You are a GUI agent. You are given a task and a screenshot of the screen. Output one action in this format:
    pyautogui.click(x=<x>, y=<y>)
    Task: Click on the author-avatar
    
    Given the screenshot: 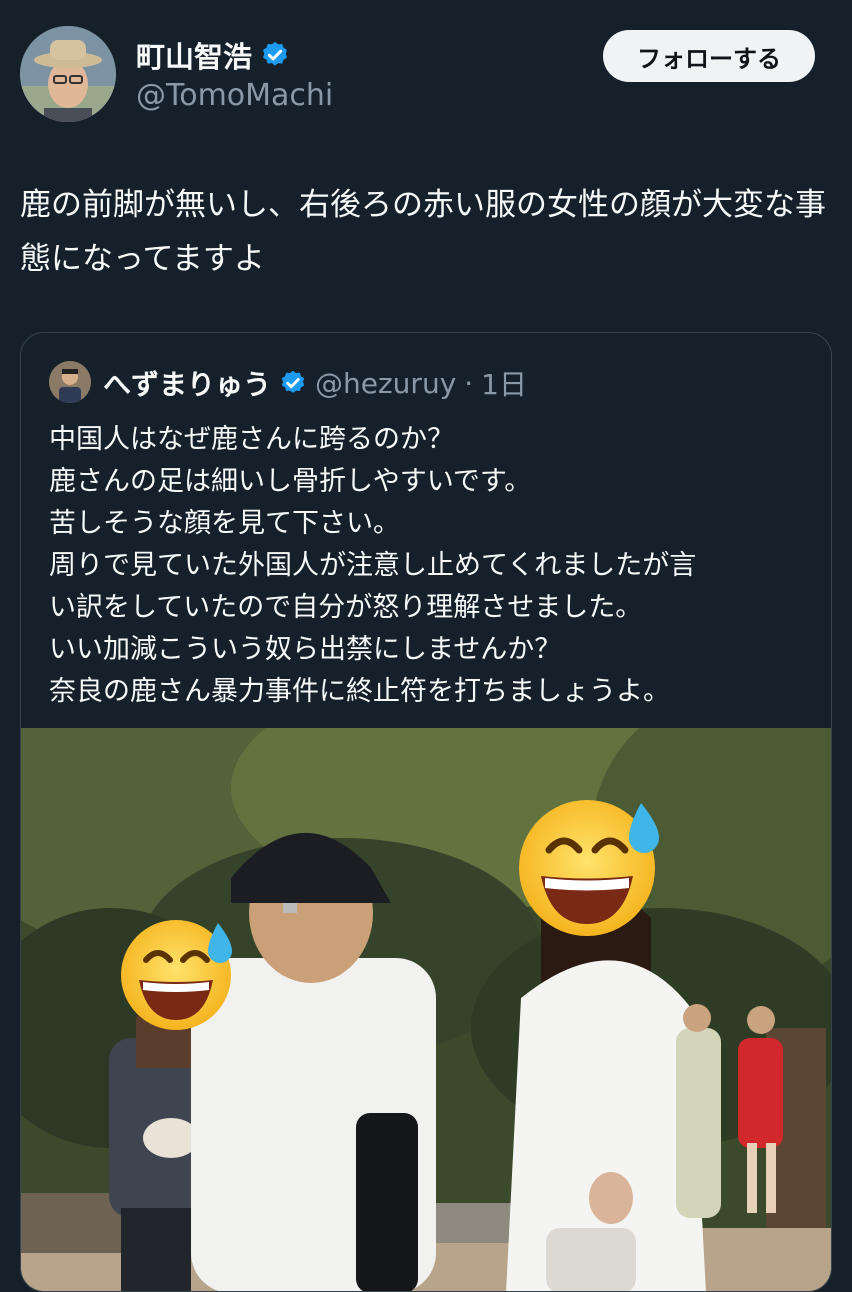 What is the action you would take?
    pyautogui.click(x=68, y=74)
    